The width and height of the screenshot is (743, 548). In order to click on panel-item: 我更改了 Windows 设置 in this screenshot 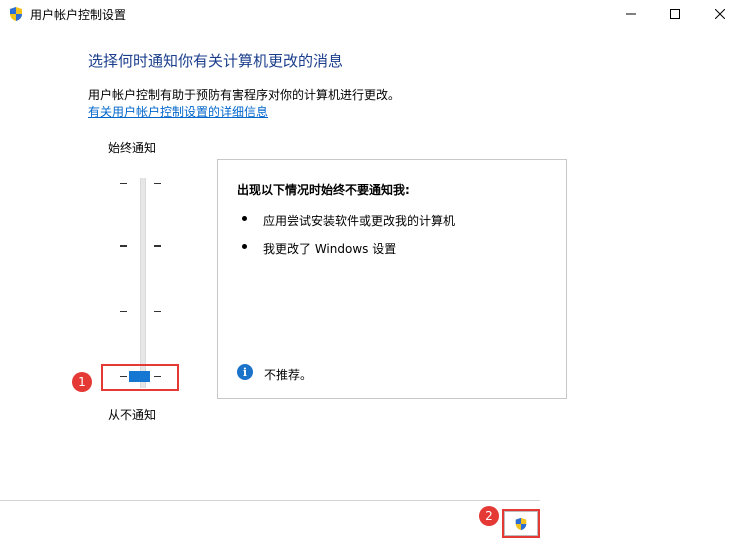, I will do `click(330, 249)`.